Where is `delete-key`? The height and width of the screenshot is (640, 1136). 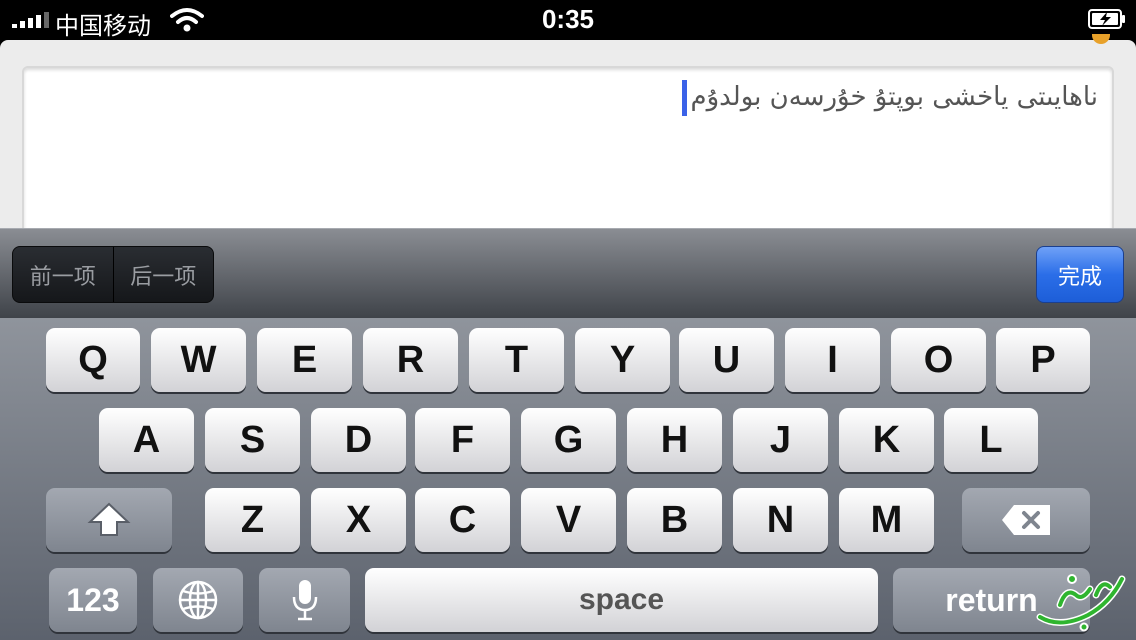
delete-key is located at coordinates (1026, 520).